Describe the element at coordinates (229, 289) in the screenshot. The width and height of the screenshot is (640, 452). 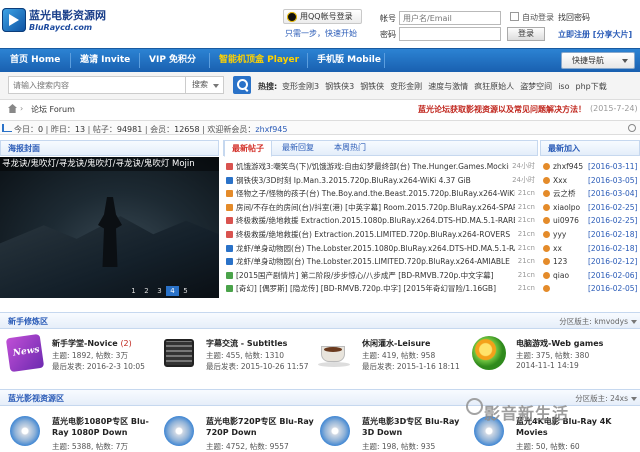
I see `topic-type-icon` at that location.